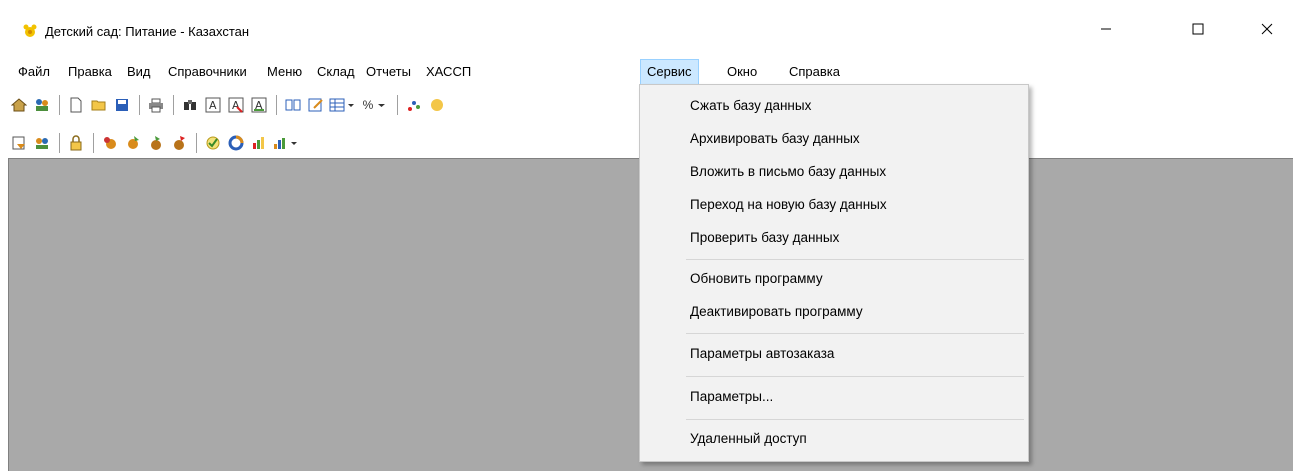 This screenshot has width=1293, height=471. Describe the element at coordinates (259, 143) in the screenshot. I see `bars-3d-icon` at that location.